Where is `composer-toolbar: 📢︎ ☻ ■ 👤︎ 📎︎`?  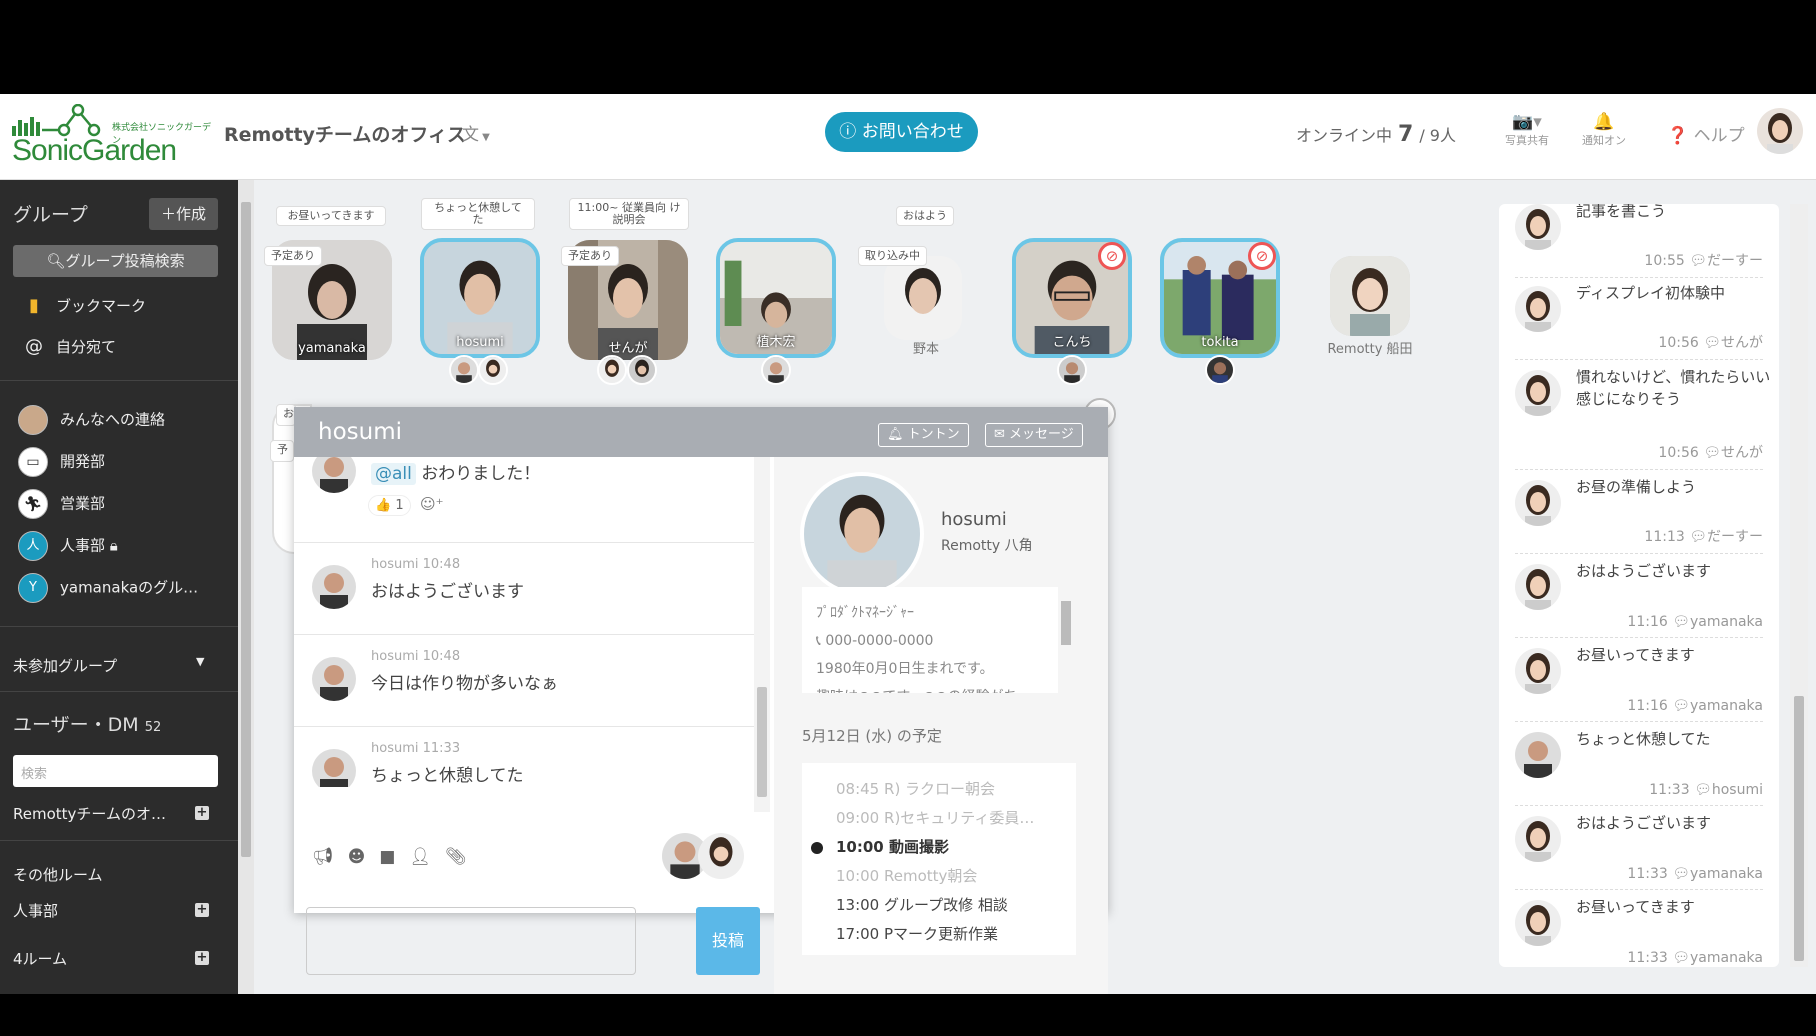
composer-toolbar: 📢︎ ☻ ■ 👤︎ 📎︎ is located at coordinates (396, 857).